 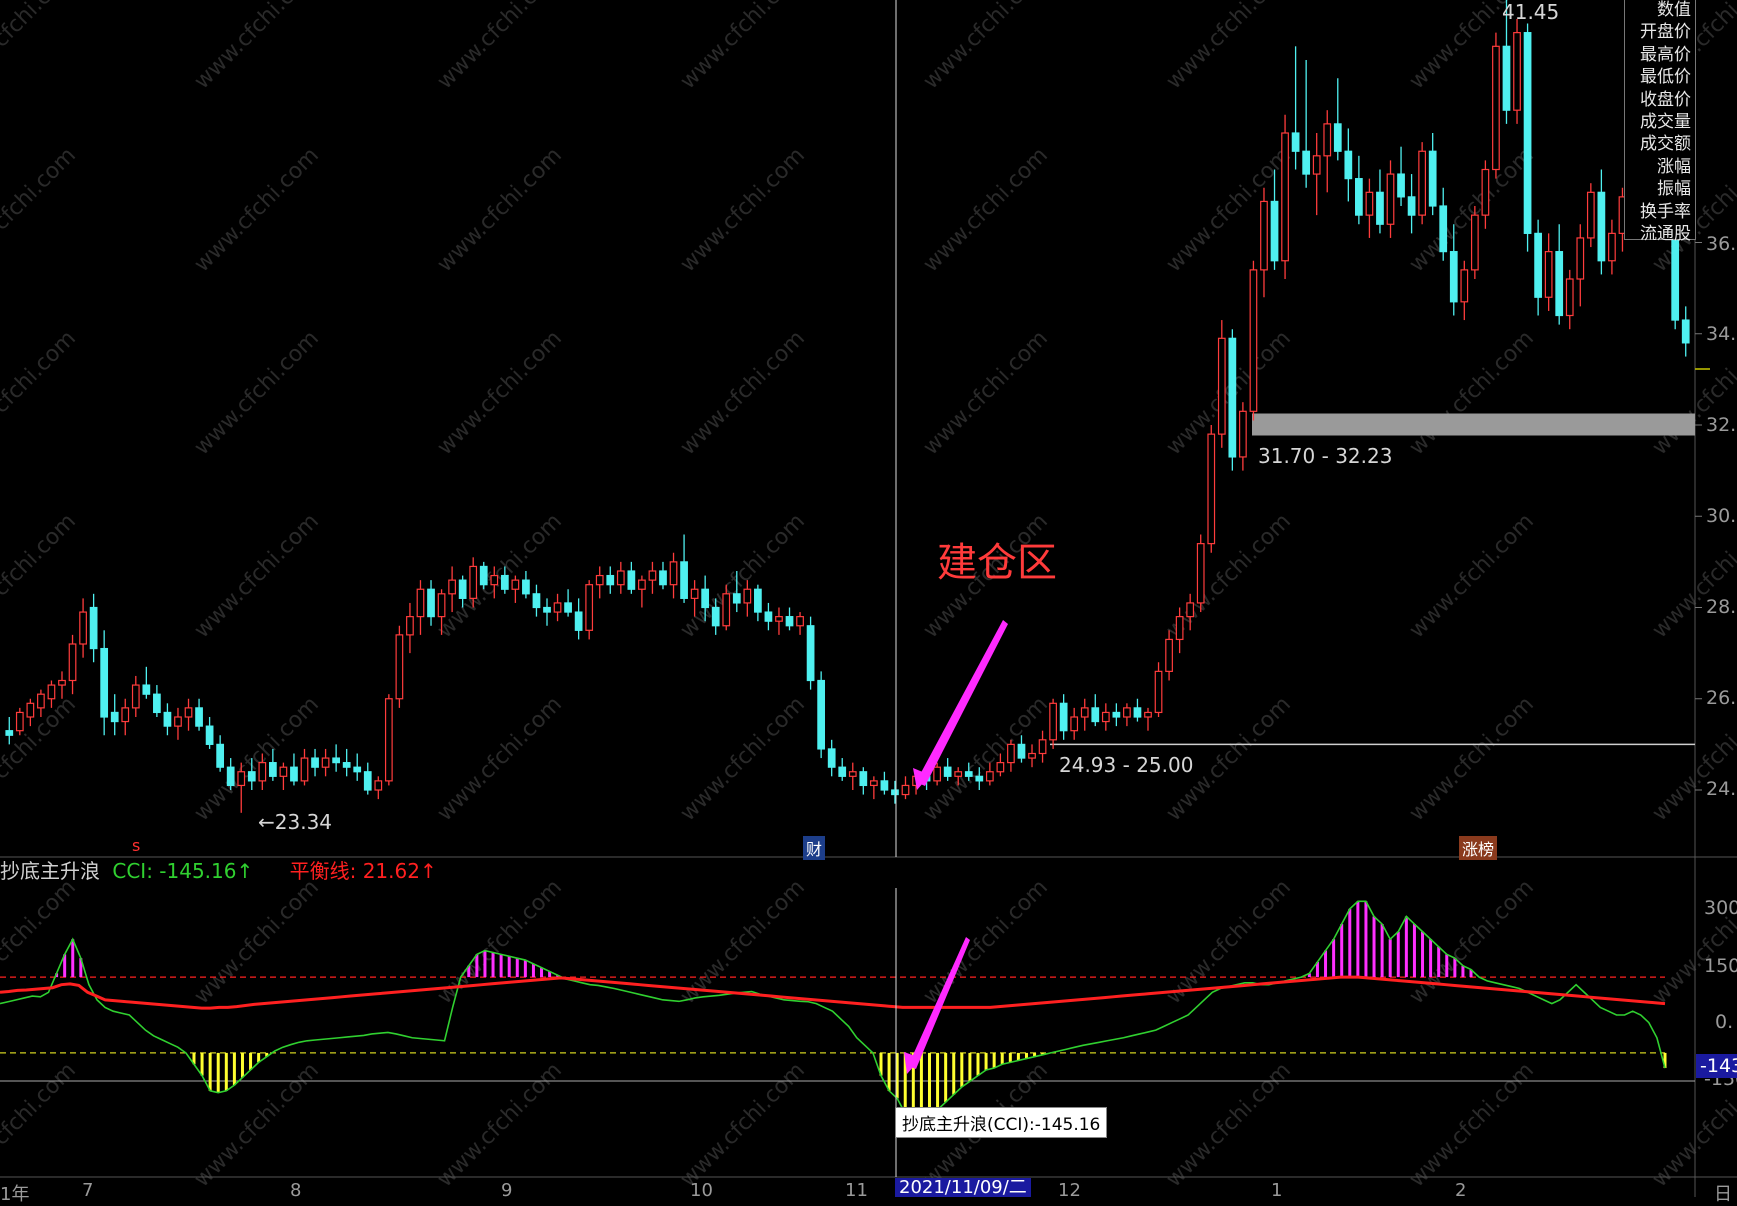 I want to click on price-axis-34: 34., so click(x=1721, y=334).